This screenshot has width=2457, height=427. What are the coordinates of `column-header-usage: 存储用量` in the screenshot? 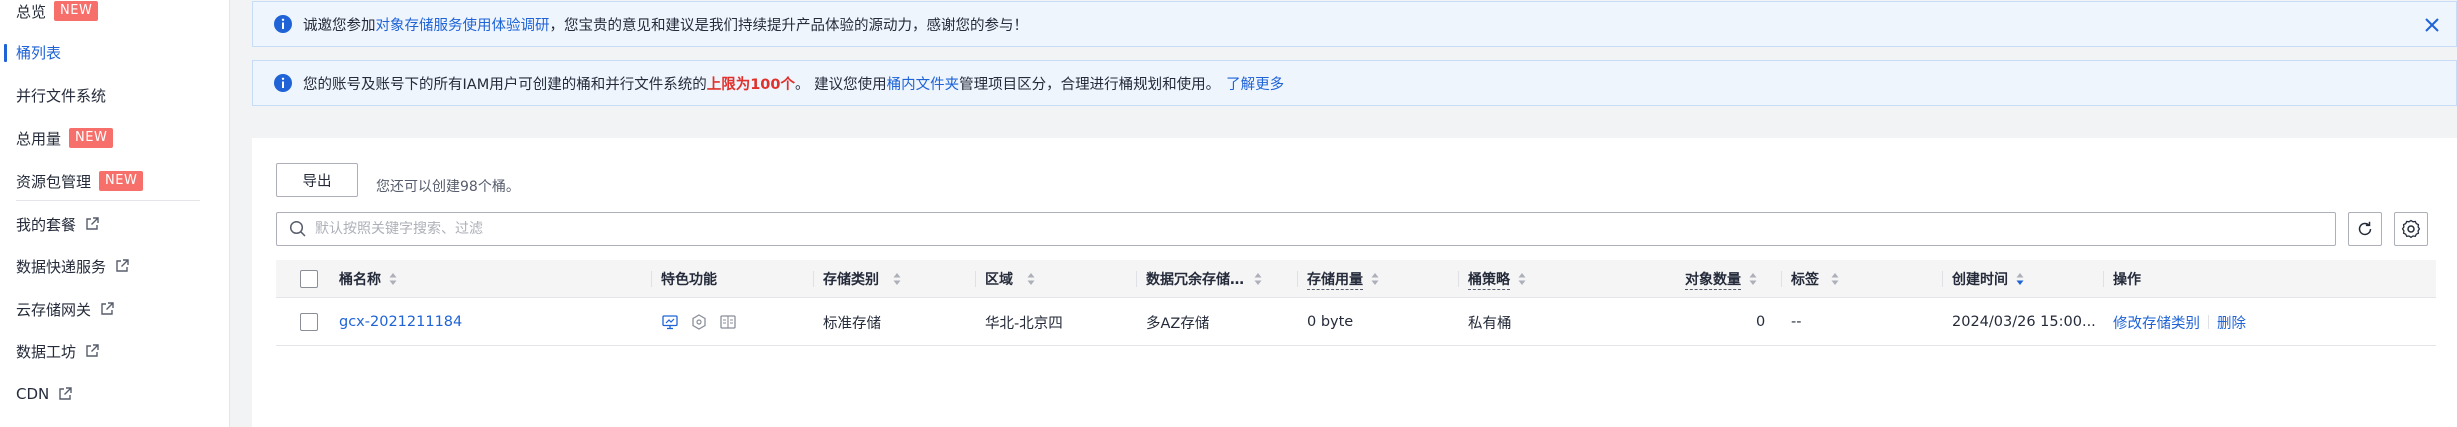 It's located at (1338, 279).